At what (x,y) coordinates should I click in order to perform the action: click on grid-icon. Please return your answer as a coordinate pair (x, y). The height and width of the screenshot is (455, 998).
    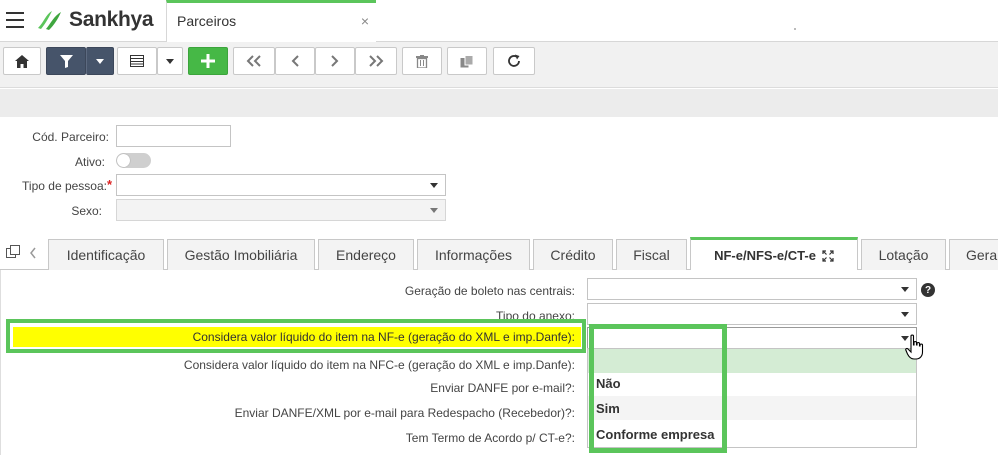
    Looking at the image, I should click on (137, 61).